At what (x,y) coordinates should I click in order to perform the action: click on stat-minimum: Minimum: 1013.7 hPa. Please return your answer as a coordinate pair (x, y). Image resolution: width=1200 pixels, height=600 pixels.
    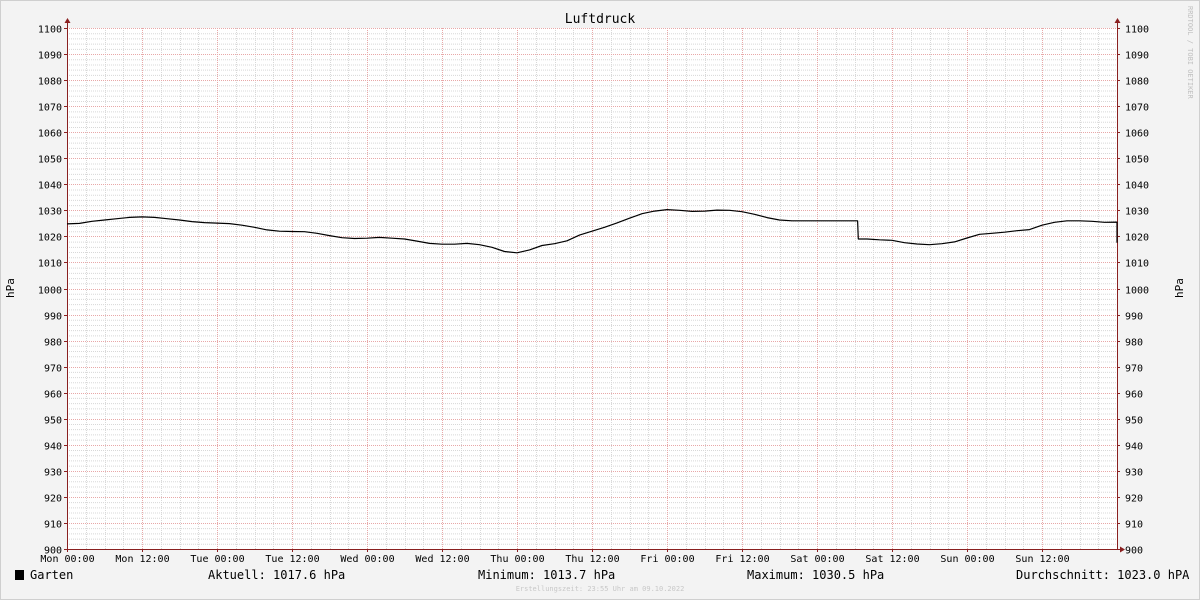
    Looking at the image, I should click on (547, 575).